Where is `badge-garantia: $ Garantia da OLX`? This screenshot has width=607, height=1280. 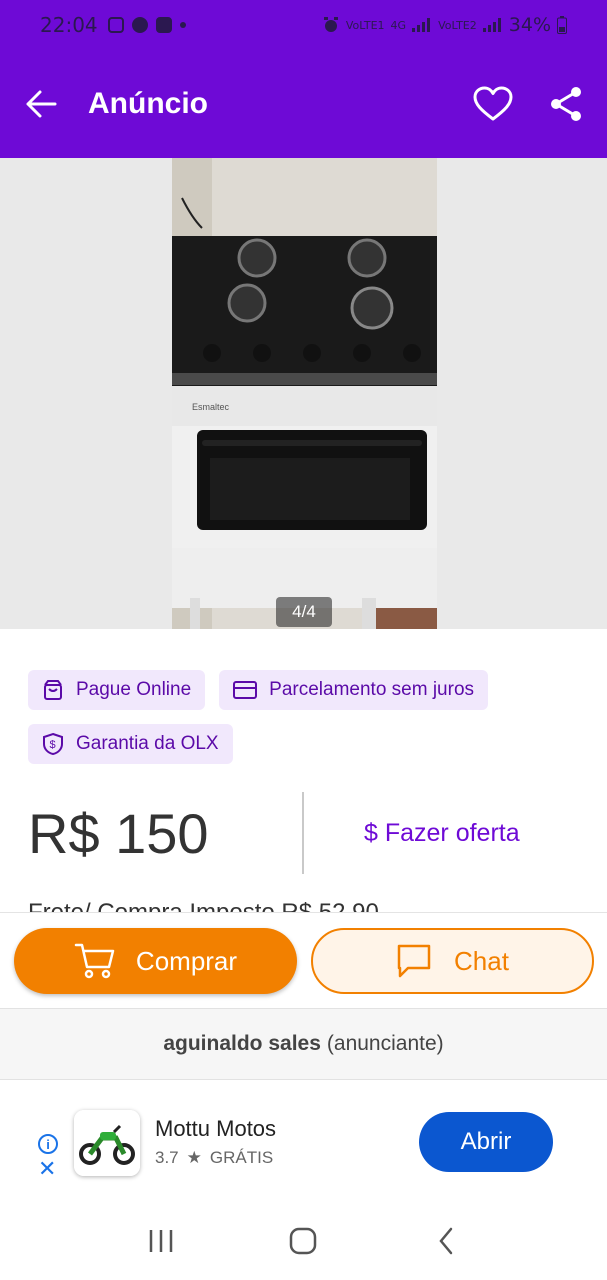
badge-garantia: $ Garantia da OLX is located at coordinates (130, 744).